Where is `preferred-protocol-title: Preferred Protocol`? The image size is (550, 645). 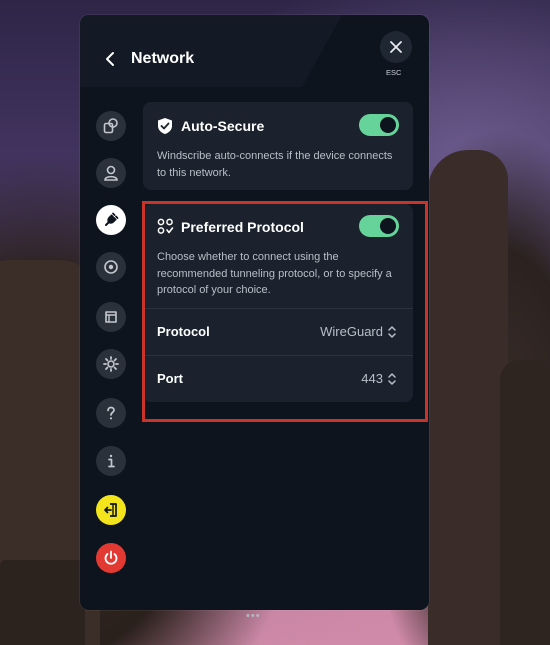 preferred-protocol-title: Preferred Protocol is located at coordinates (242, 227).